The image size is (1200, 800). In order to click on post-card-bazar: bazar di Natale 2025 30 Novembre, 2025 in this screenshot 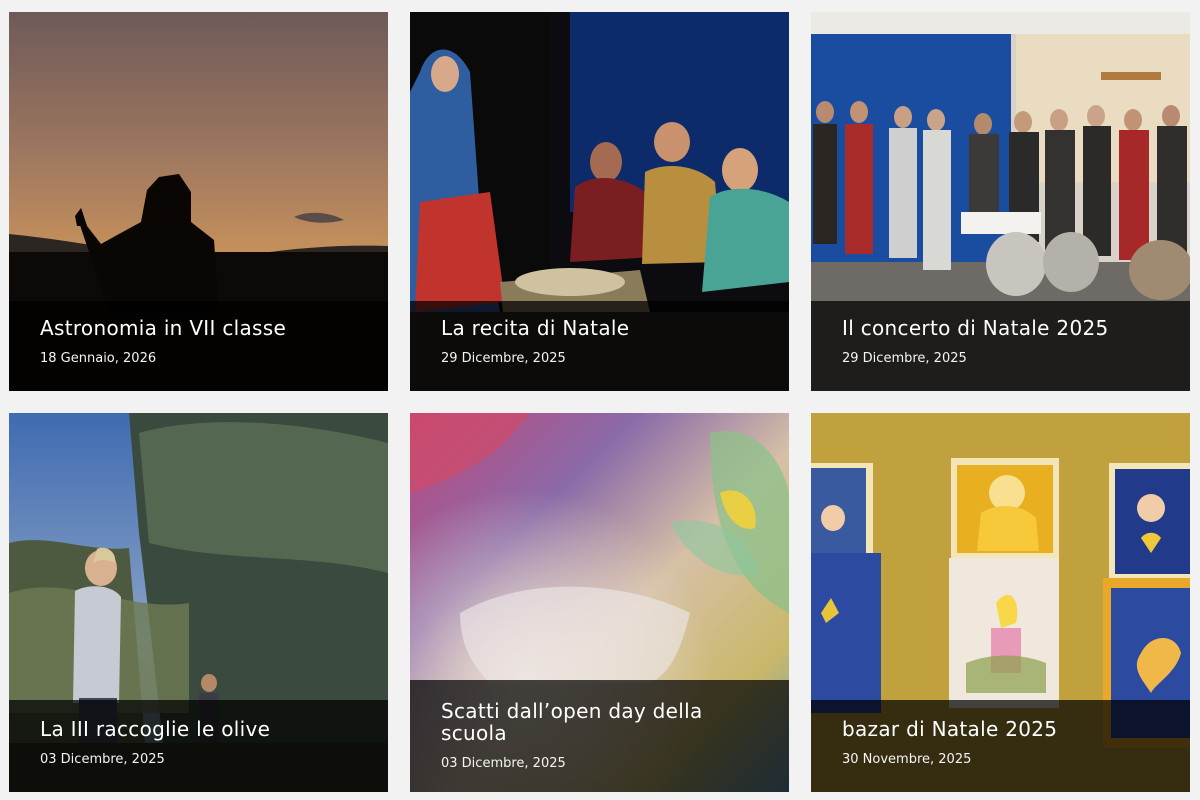, I will do `click(1000, 602)`.